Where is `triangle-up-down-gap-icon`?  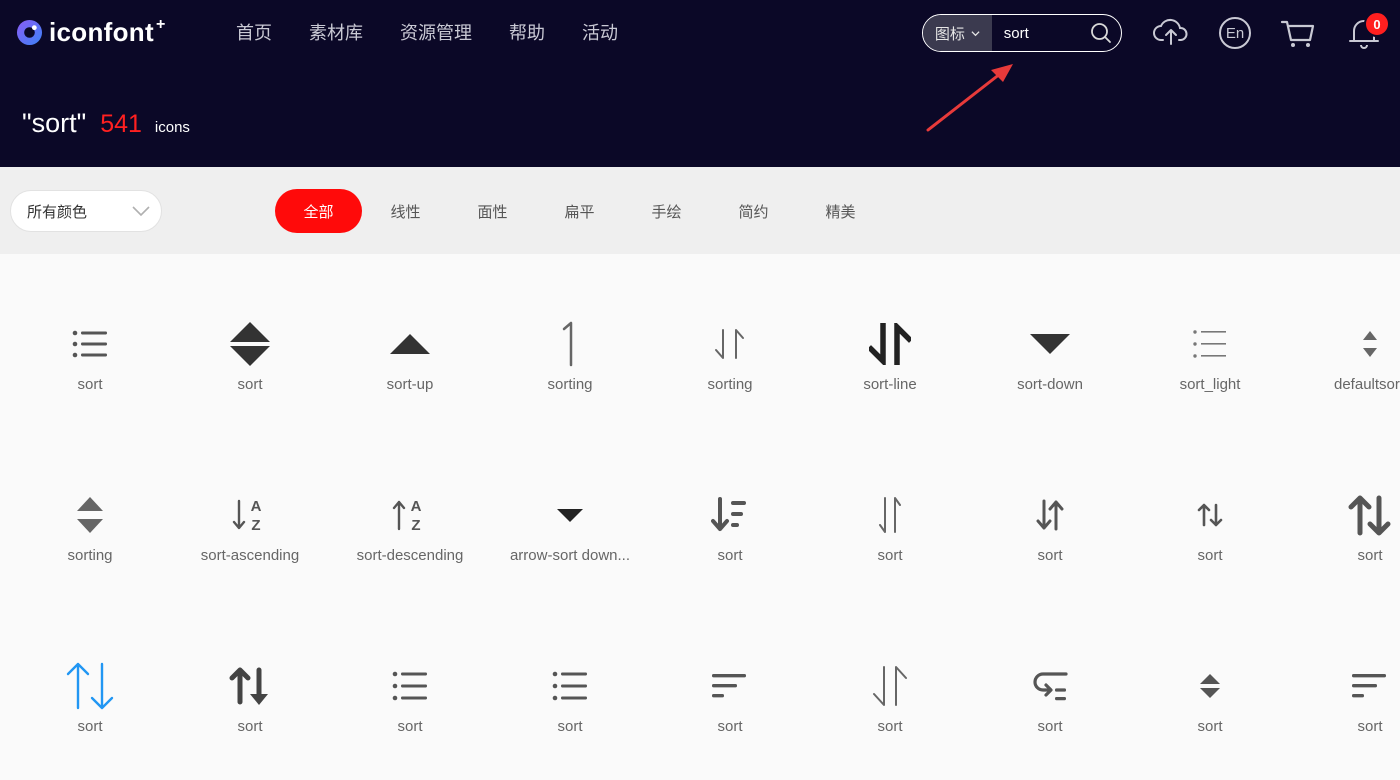
triangle-up-down-gap-icon is located at coordinates (90, 515).